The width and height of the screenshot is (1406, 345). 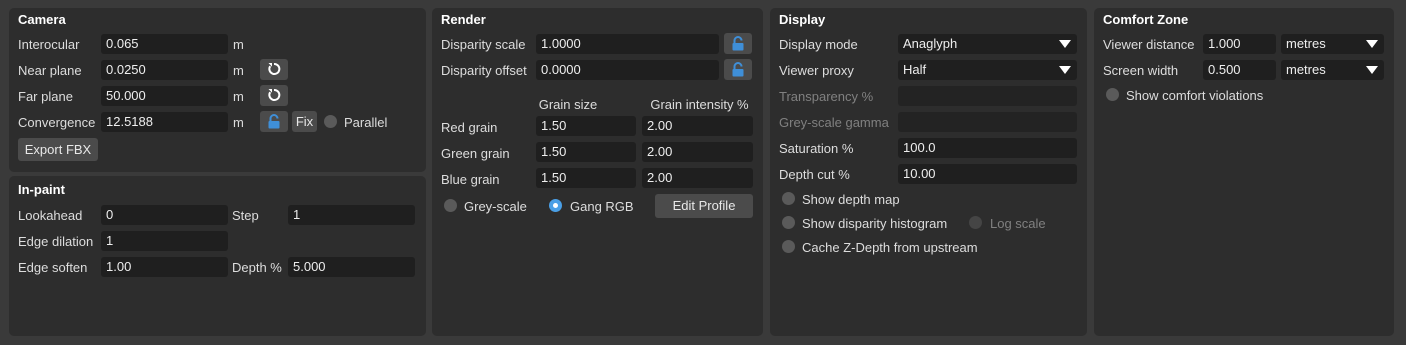 What do you see at coordinates (57, 122) in the screenshot?
I see `convergence-label: Convergence` at bounding box center [57, 122].